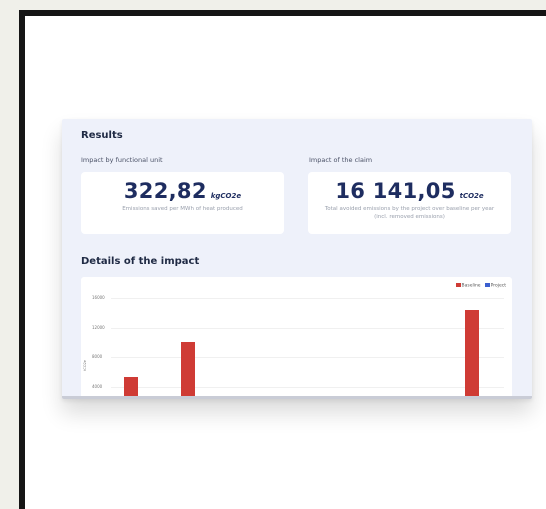  I want to click on functional-unit-label: Impact by functional unit, so click(122, 160).